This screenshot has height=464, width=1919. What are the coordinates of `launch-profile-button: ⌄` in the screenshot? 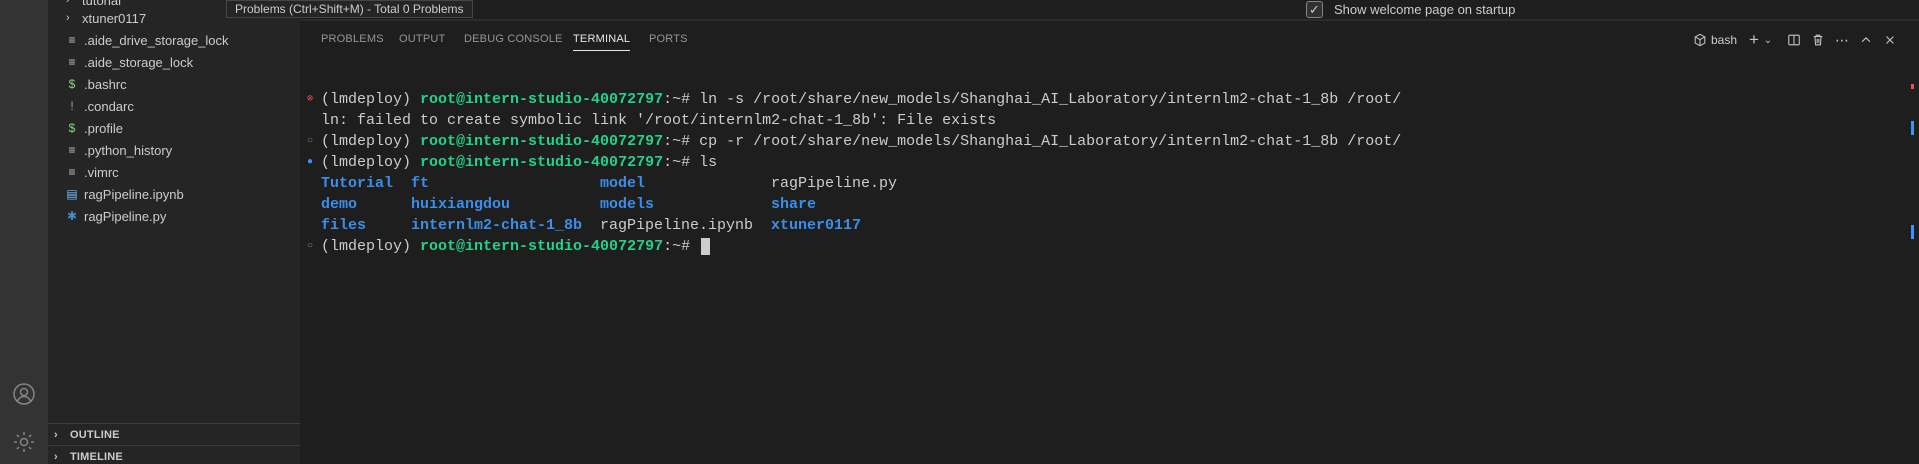 It's located at (1768, 40).